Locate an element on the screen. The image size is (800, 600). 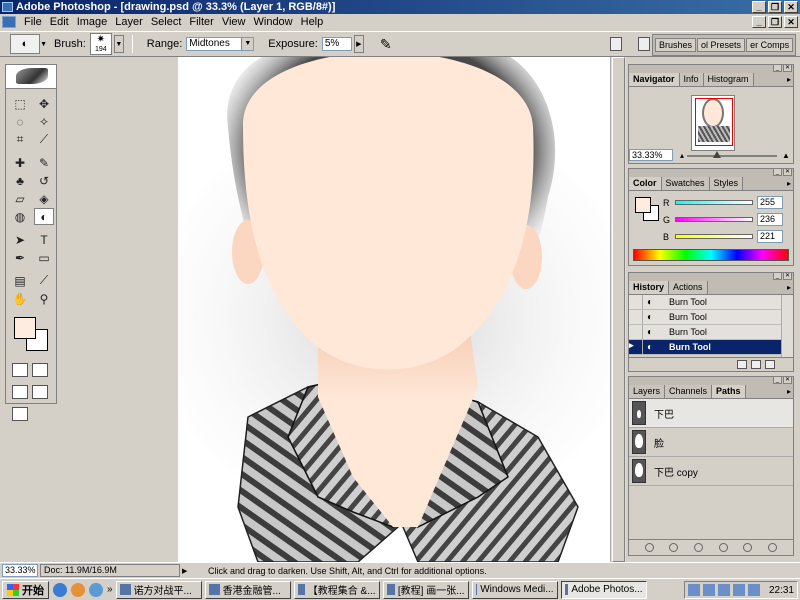
make-work-path-icon is located at coordinates (723, 547).